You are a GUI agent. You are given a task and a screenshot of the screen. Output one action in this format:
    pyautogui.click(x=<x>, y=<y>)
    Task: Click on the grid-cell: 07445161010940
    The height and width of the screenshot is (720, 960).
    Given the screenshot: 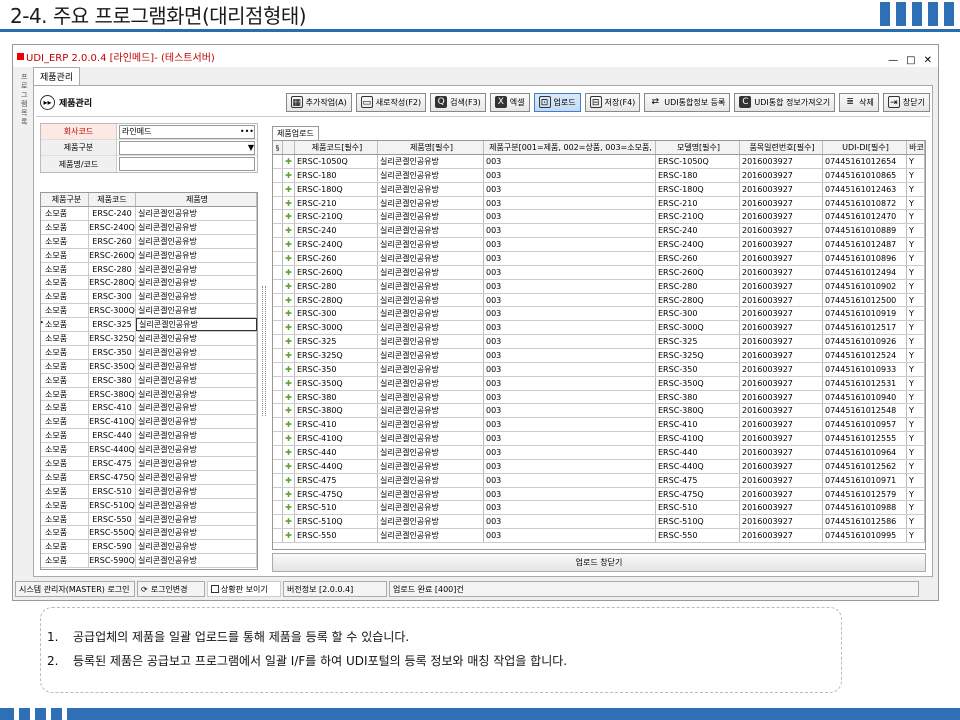 What is the action you would take?
    pyautogui.click(x=865, y=397)
    